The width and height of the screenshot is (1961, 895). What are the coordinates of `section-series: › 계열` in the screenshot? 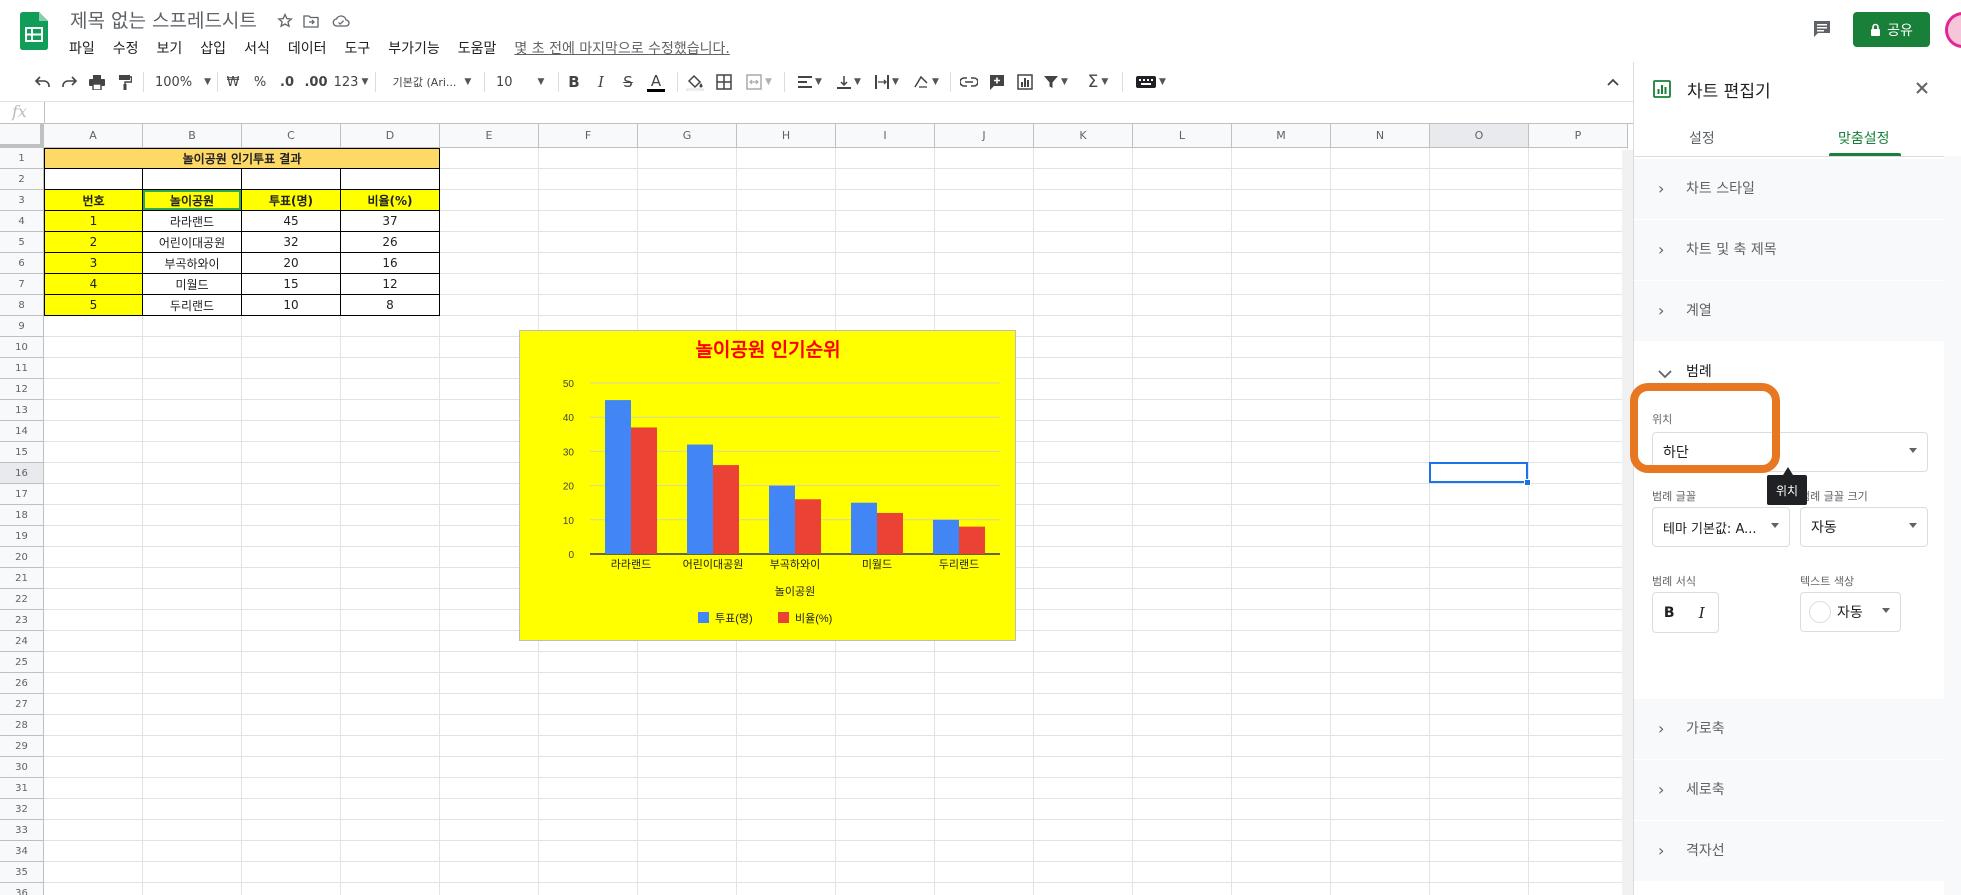 It's located at (1789, 311).